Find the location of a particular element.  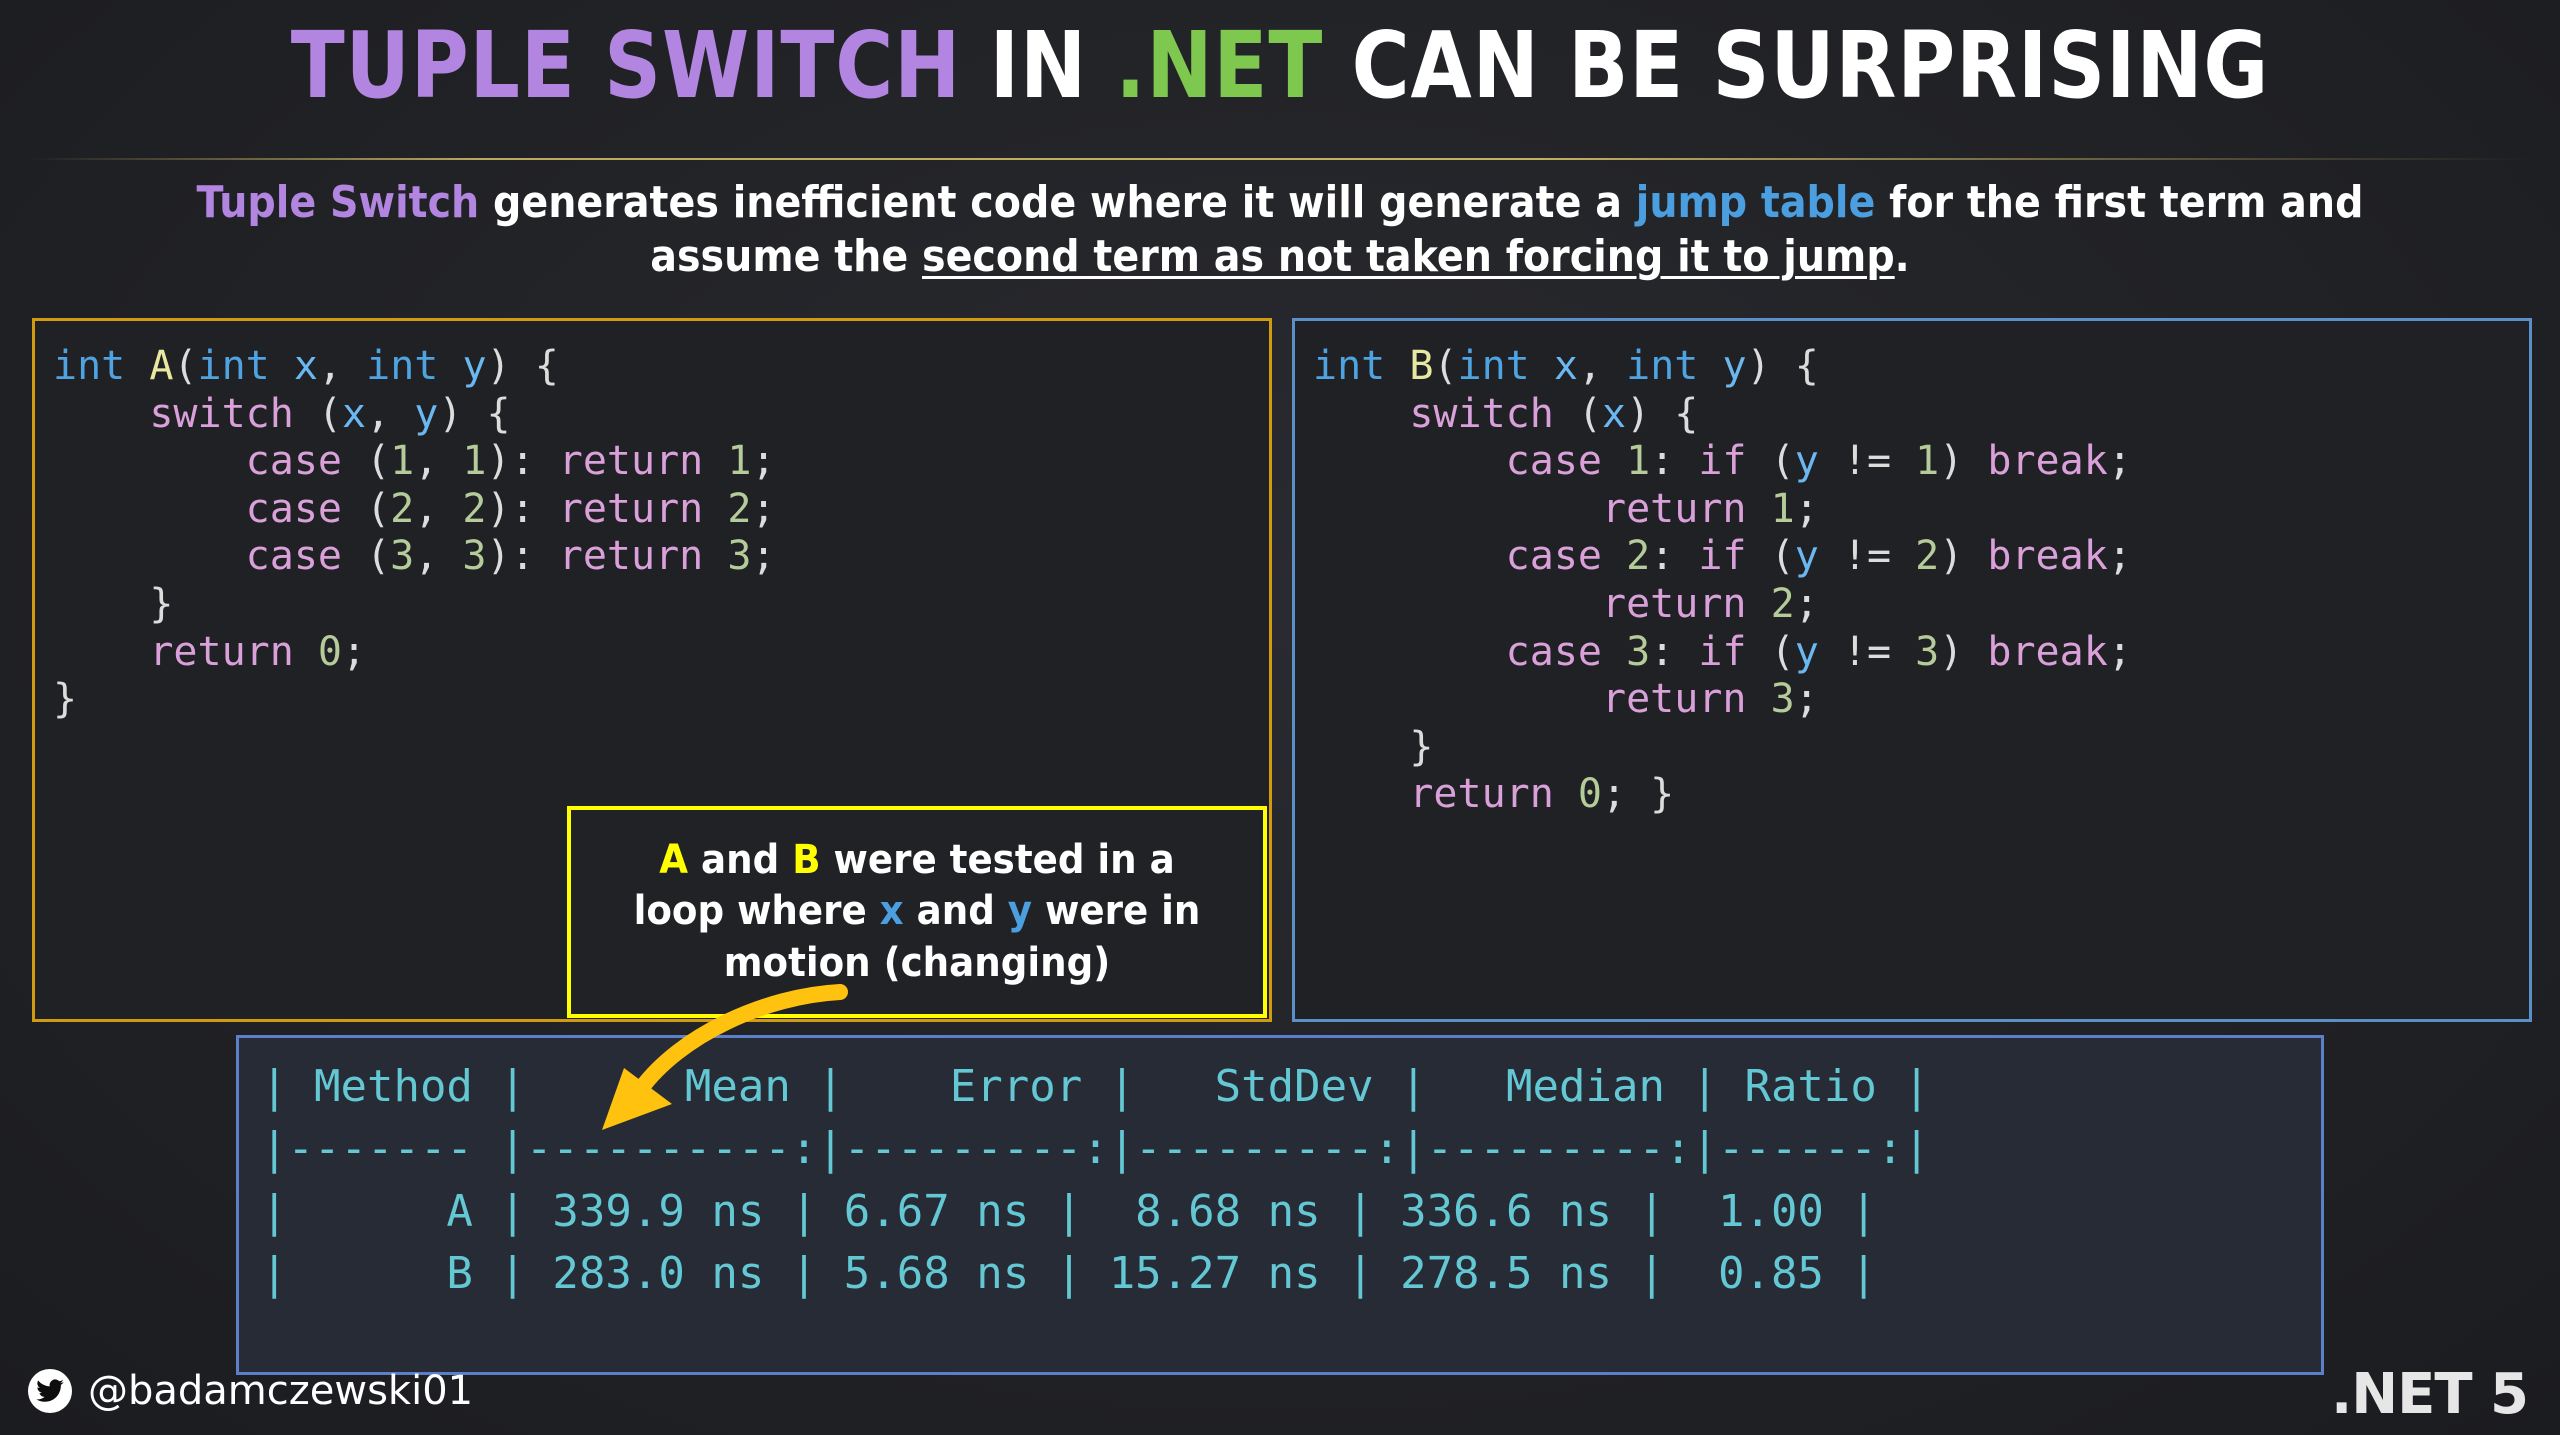

page-title: TUPLE SWITCH IN .NET CAN BE SURPRISING is located at coordinates (1280, 66).